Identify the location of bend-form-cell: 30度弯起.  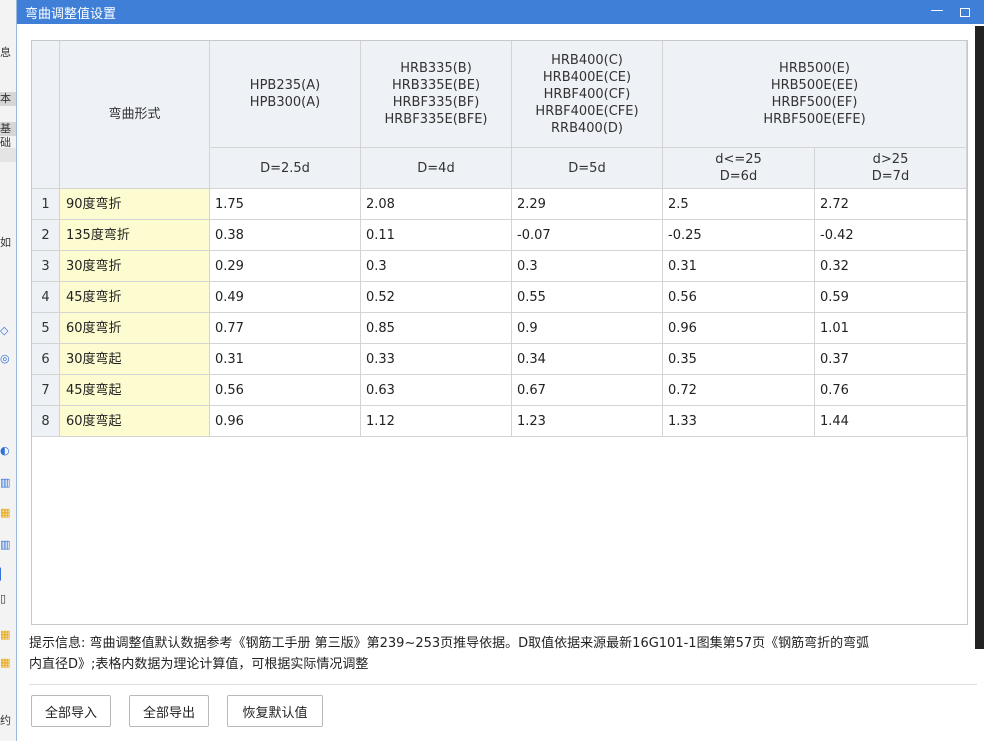
(135, 359).